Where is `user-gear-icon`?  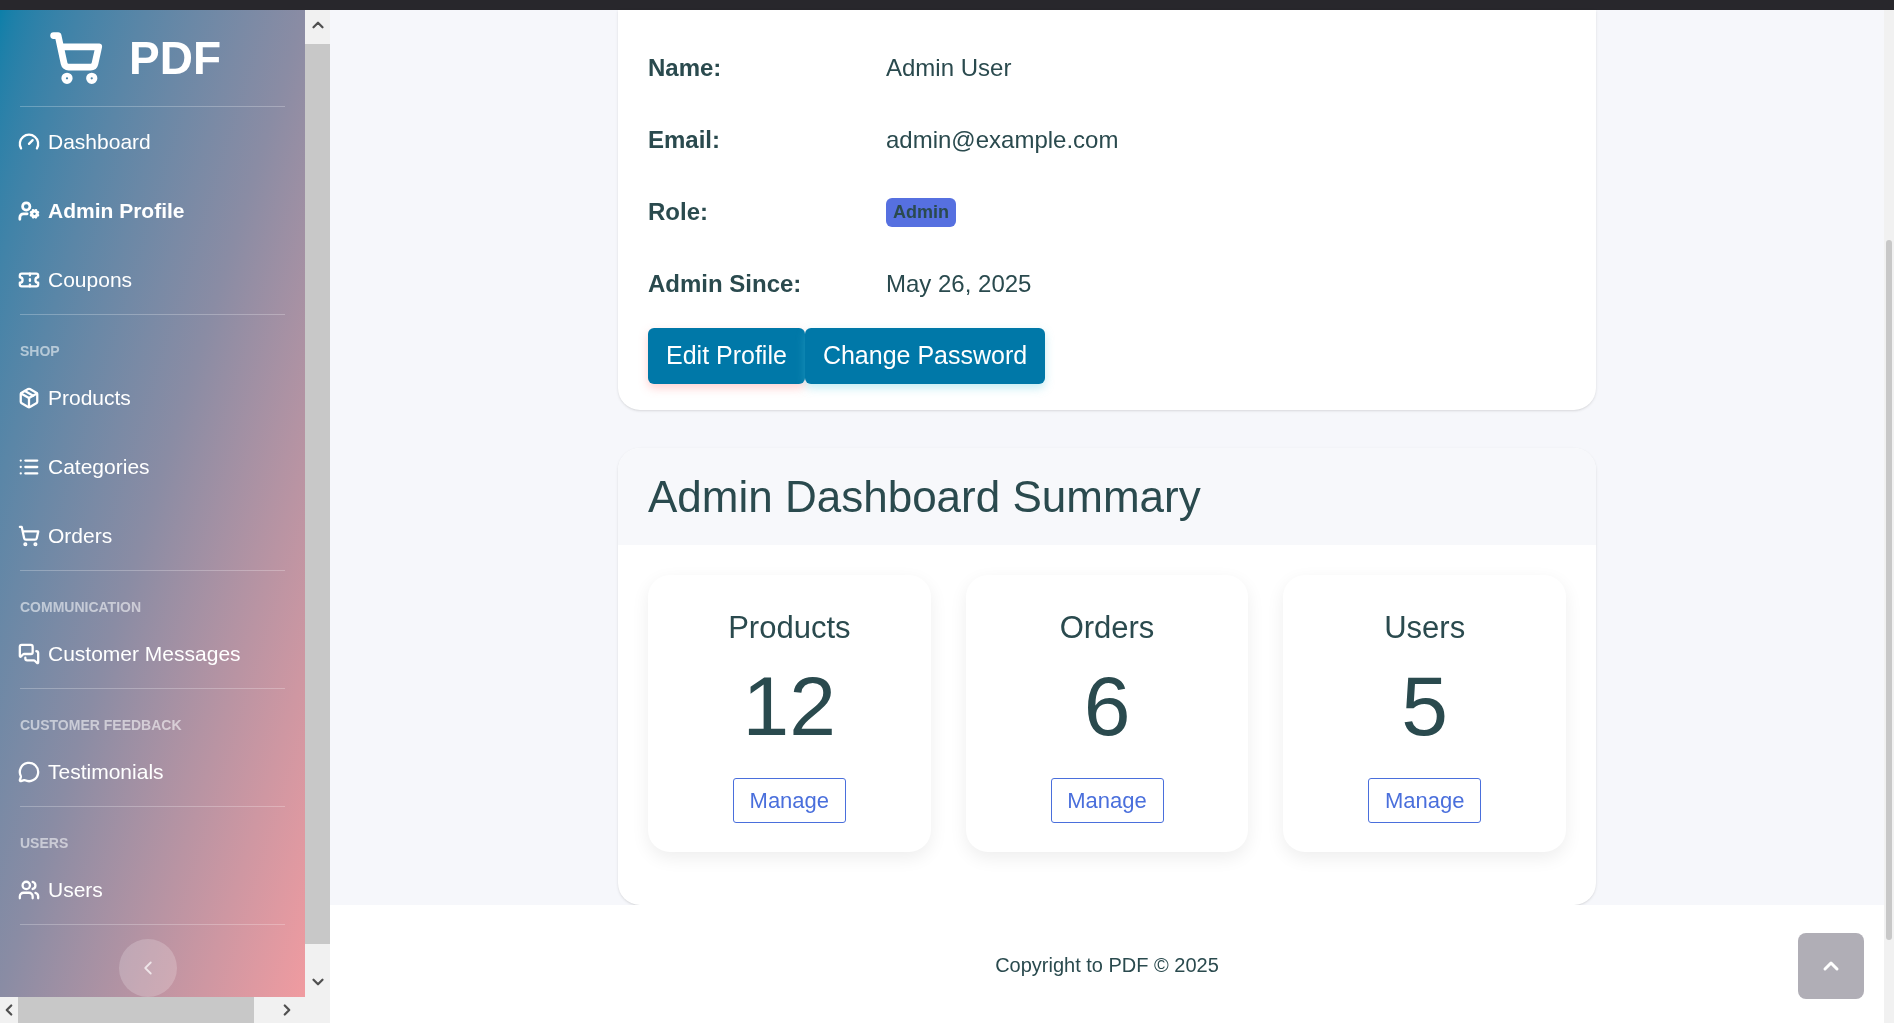 user-gear-icon is located at coordinates (29, 210).